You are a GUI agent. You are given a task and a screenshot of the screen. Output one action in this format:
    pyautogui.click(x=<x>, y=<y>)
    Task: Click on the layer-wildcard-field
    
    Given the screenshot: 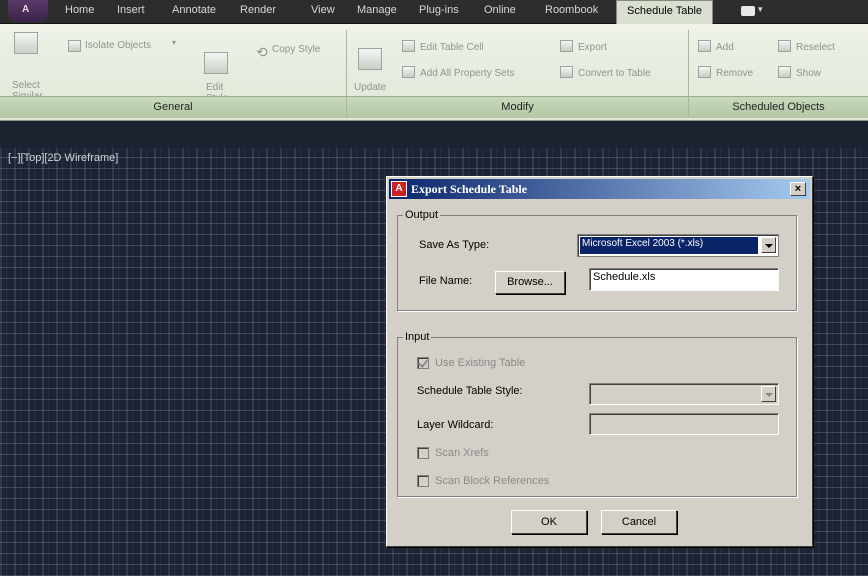 What is the action you would take?
    pyautogui.click(x=684, y=424)
    